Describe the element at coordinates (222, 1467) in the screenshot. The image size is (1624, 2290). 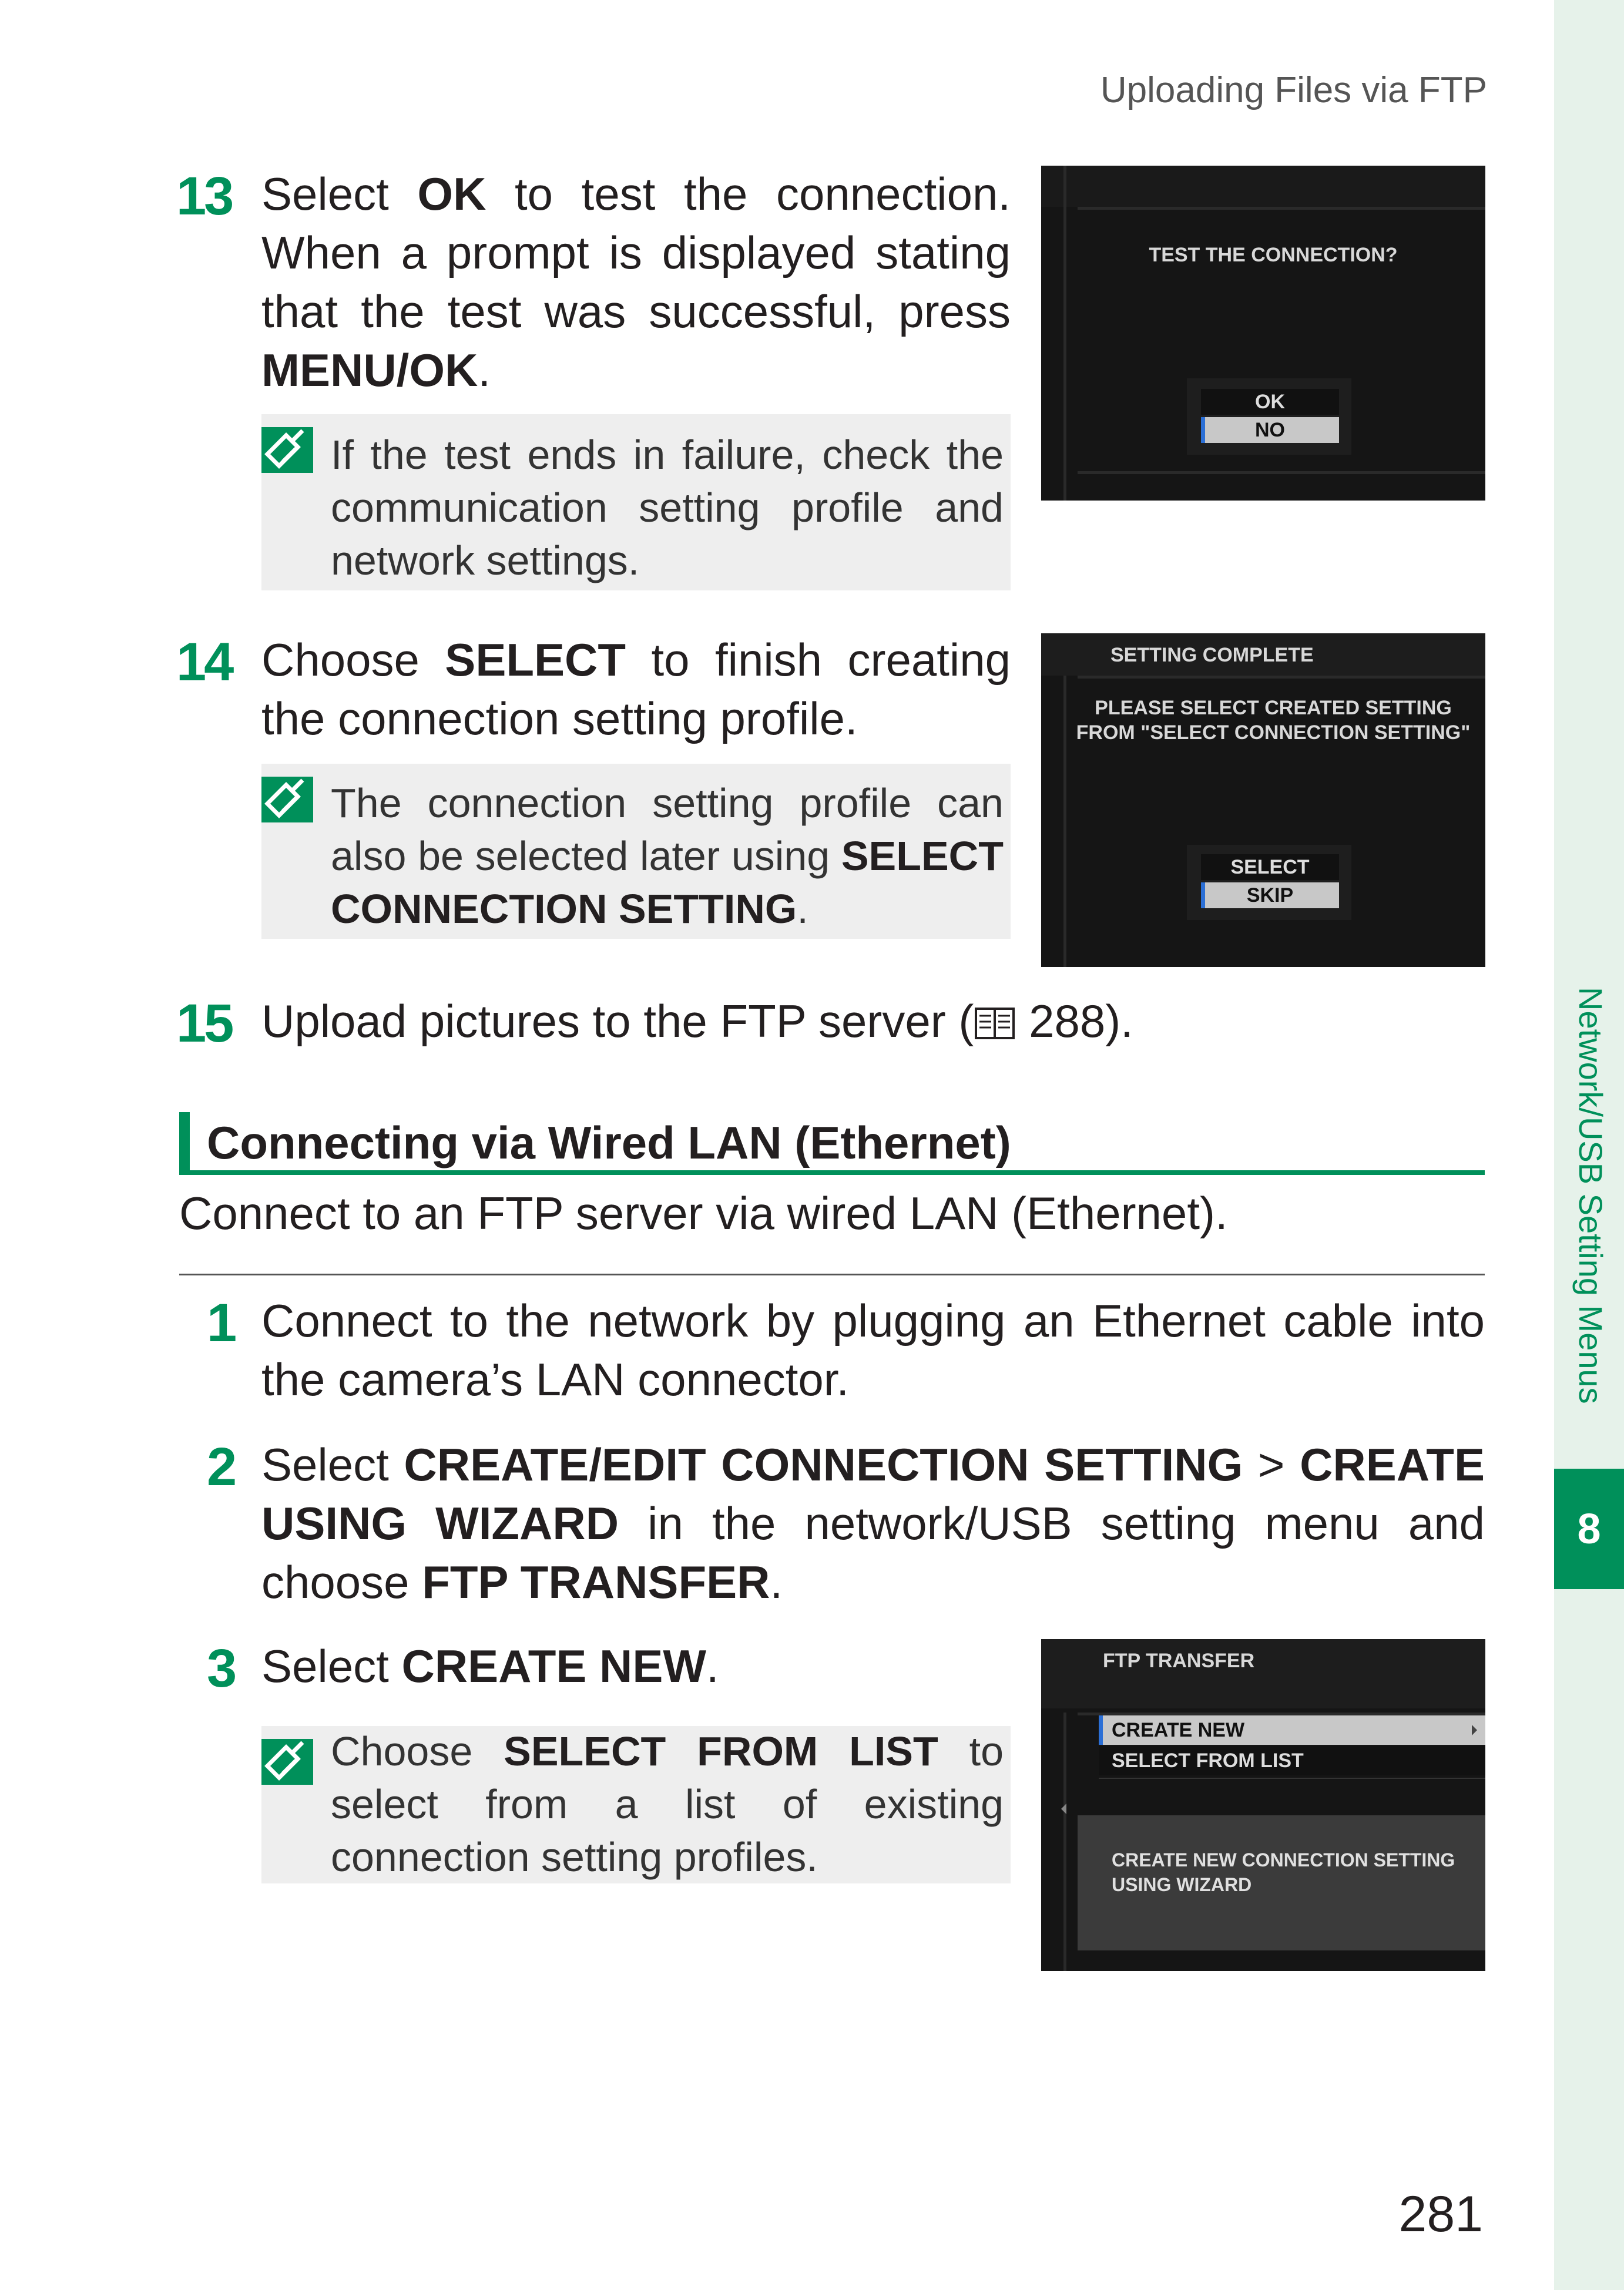
I see `step-number: 2` at that location.